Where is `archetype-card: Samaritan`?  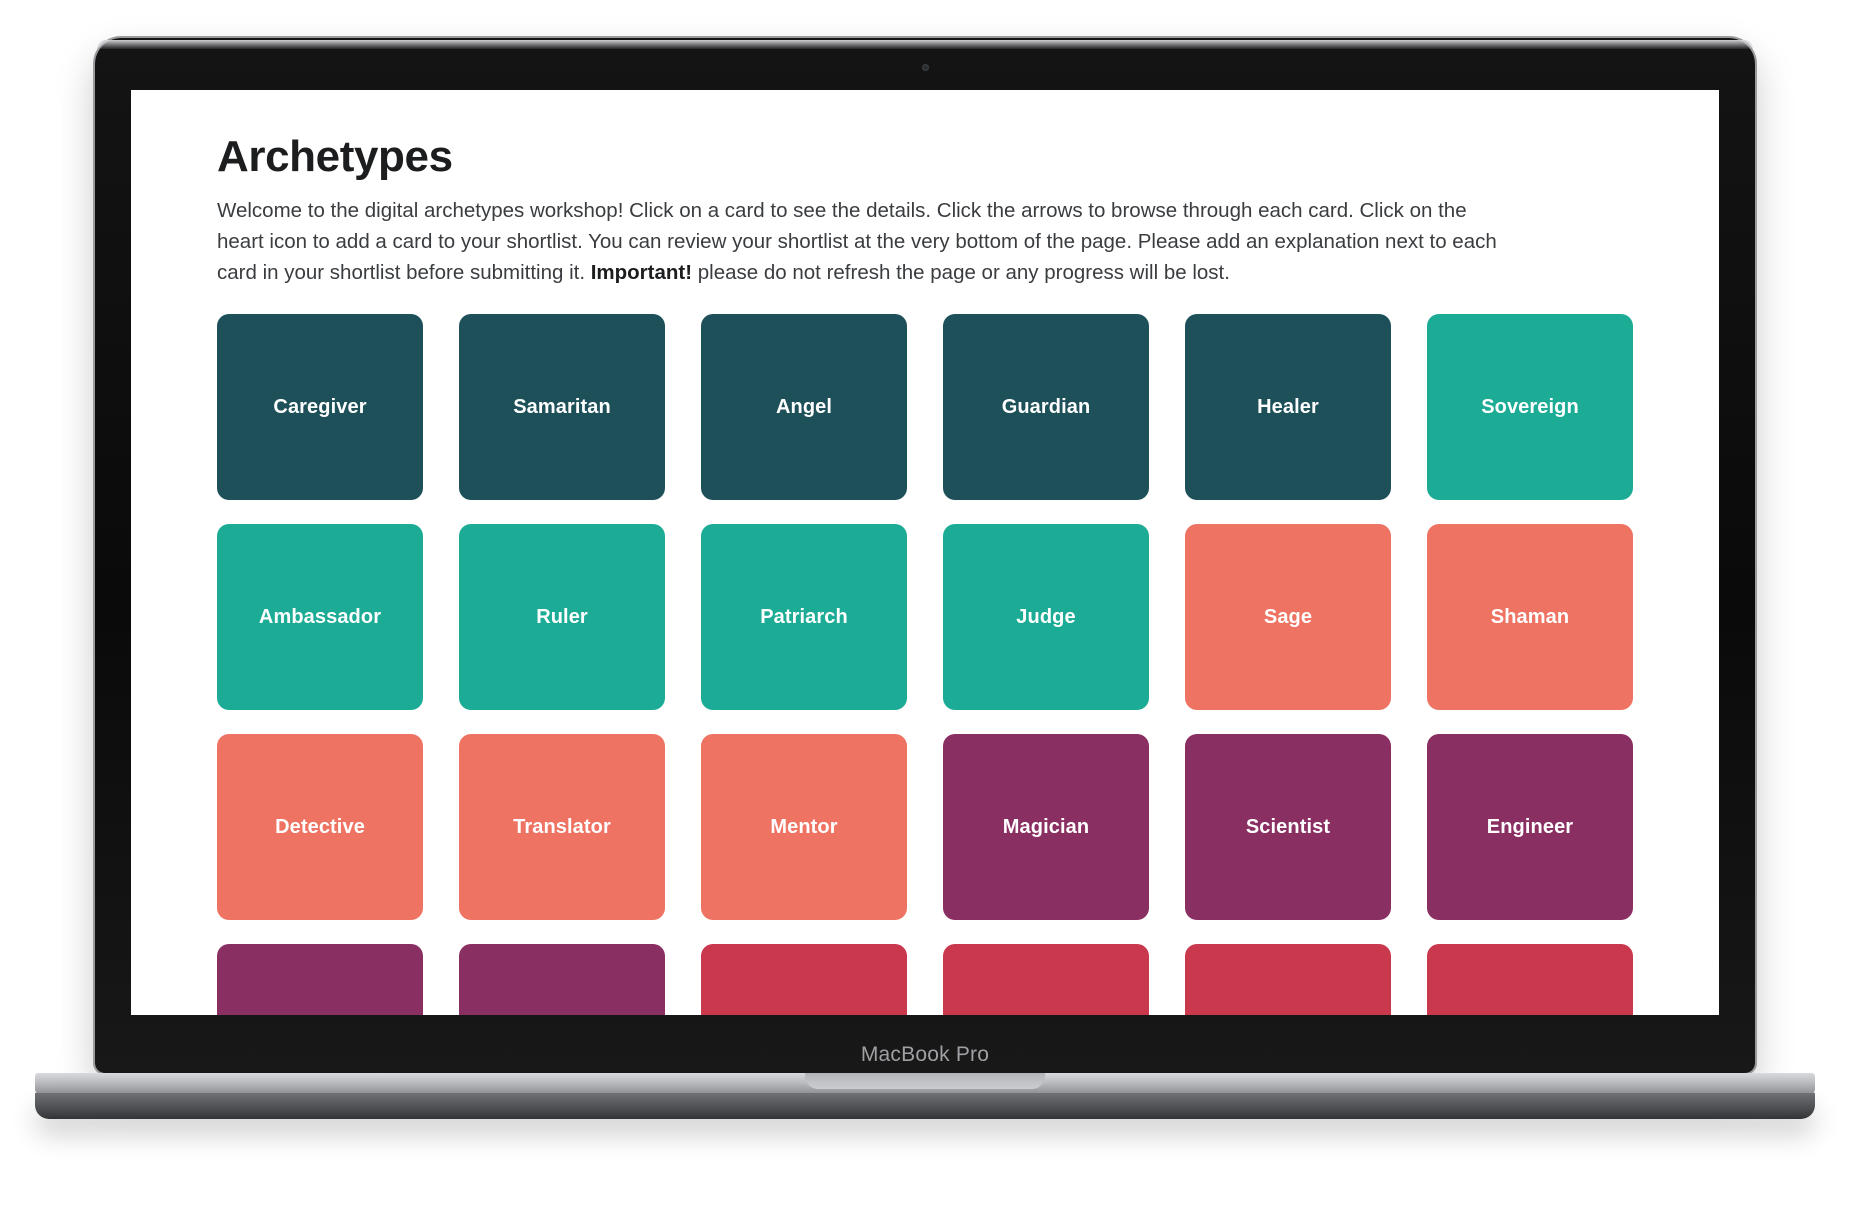 archetype-card: Samaritan is located at coordinates (562, 407).